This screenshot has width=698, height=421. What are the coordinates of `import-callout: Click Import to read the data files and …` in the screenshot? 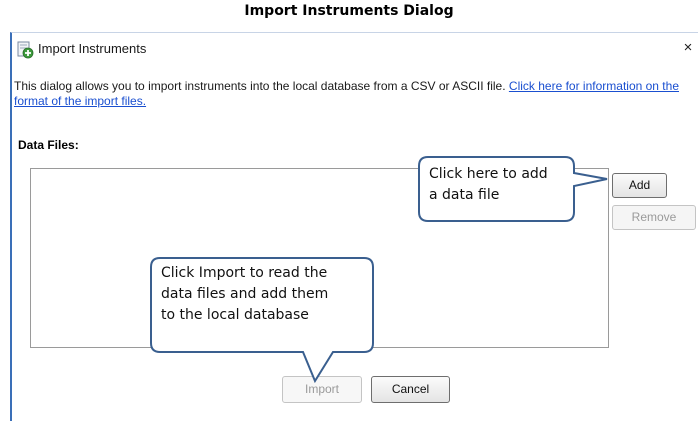 It's located at (265, 320).